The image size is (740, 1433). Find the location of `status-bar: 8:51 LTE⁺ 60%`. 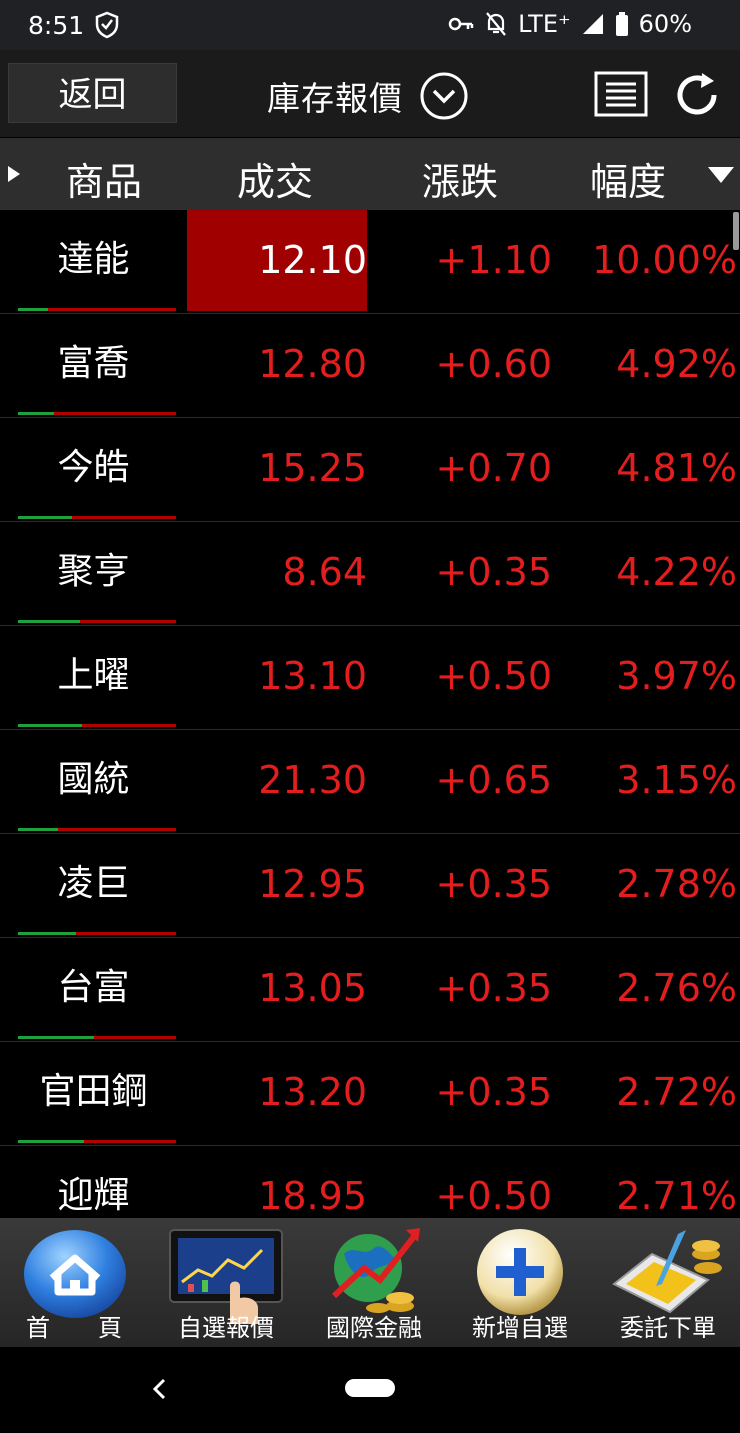

status-bar: 8:51 LTE⁺ 60% is located at coordinates (370, 25).